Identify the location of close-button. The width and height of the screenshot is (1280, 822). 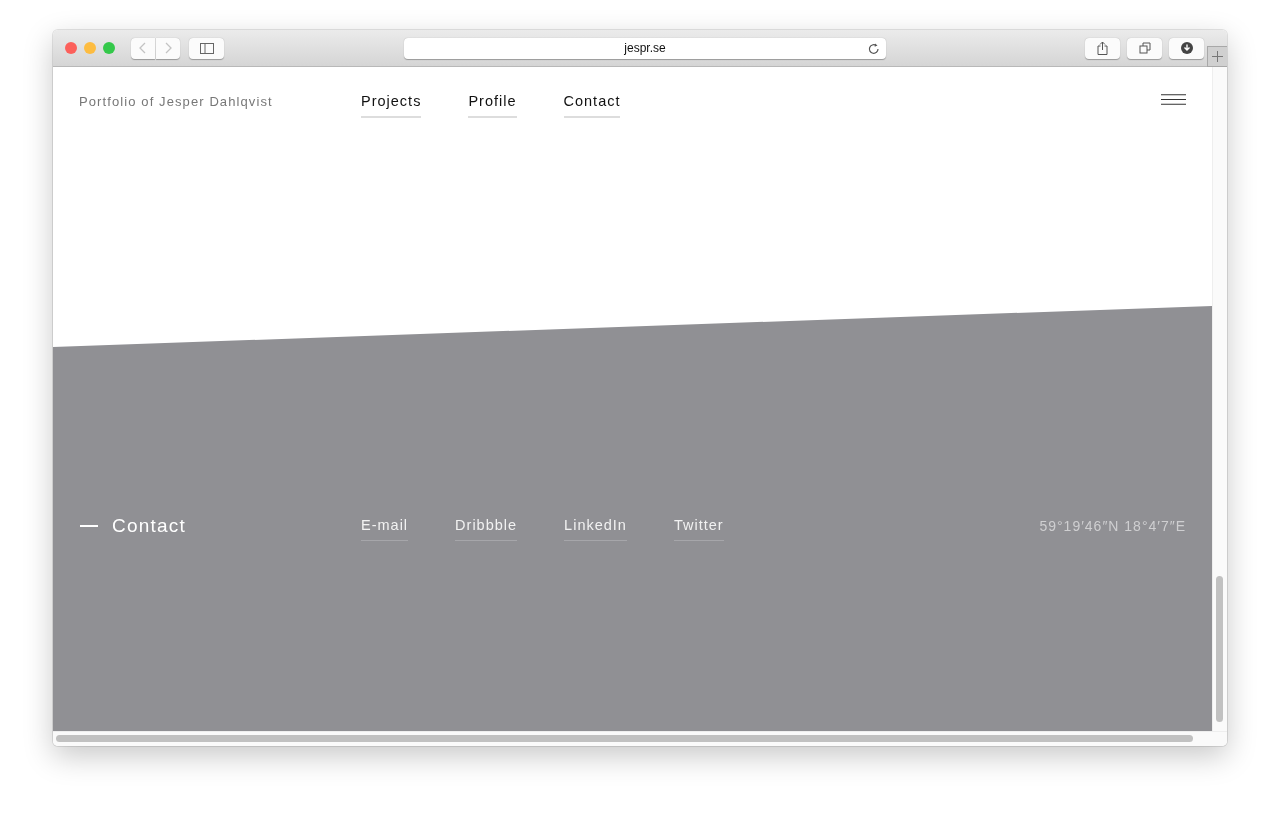
(71, 48).